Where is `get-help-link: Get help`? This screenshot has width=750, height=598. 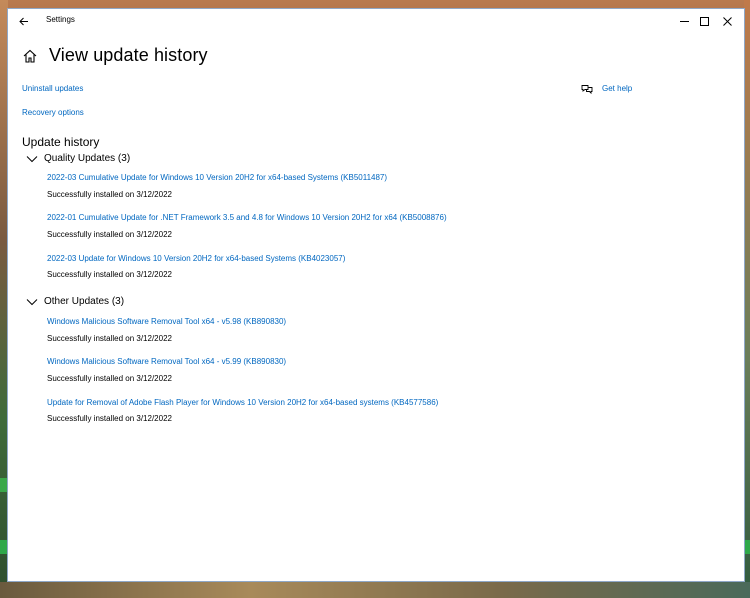 get-help-link: Get help is located at coordinates (617, 88).